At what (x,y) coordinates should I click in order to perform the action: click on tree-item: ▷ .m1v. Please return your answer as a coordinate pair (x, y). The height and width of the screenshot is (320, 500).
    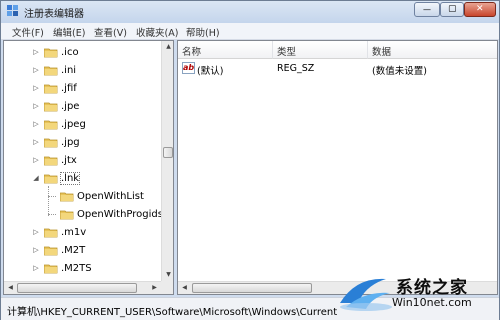
    Looking at the image, I should click on (83, 233).